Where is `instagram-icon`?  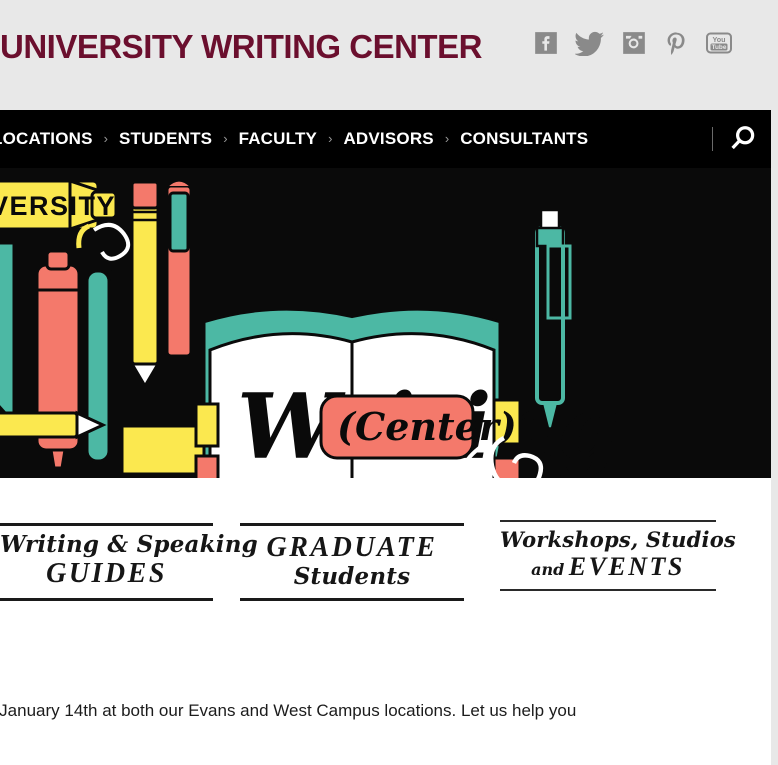
instagram-icon is located at coordinates (634, 43).